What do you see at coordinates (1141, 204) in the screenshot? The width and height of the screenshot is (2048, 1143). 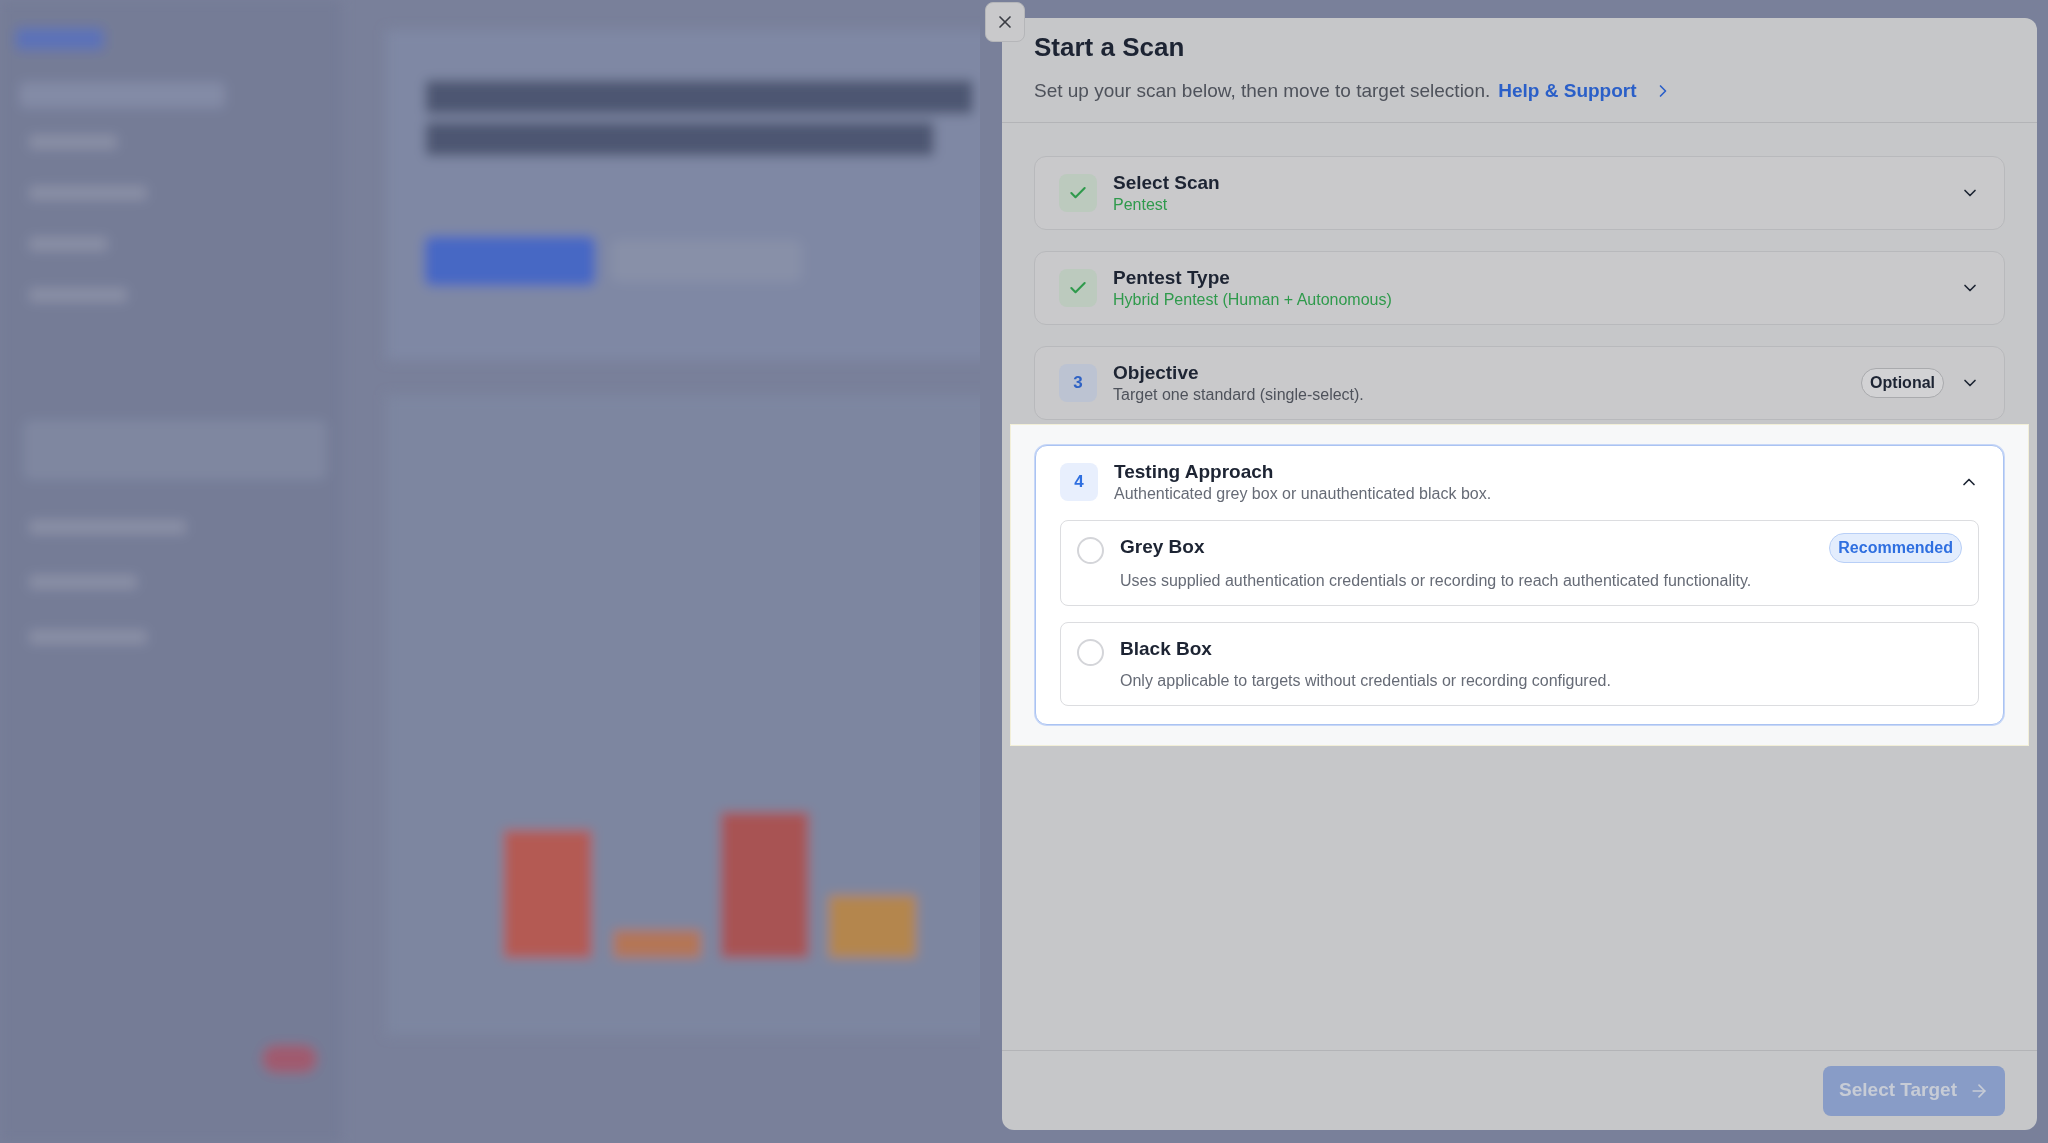 I see `step-summary: Pentest` at bounding box center [1141, 204].